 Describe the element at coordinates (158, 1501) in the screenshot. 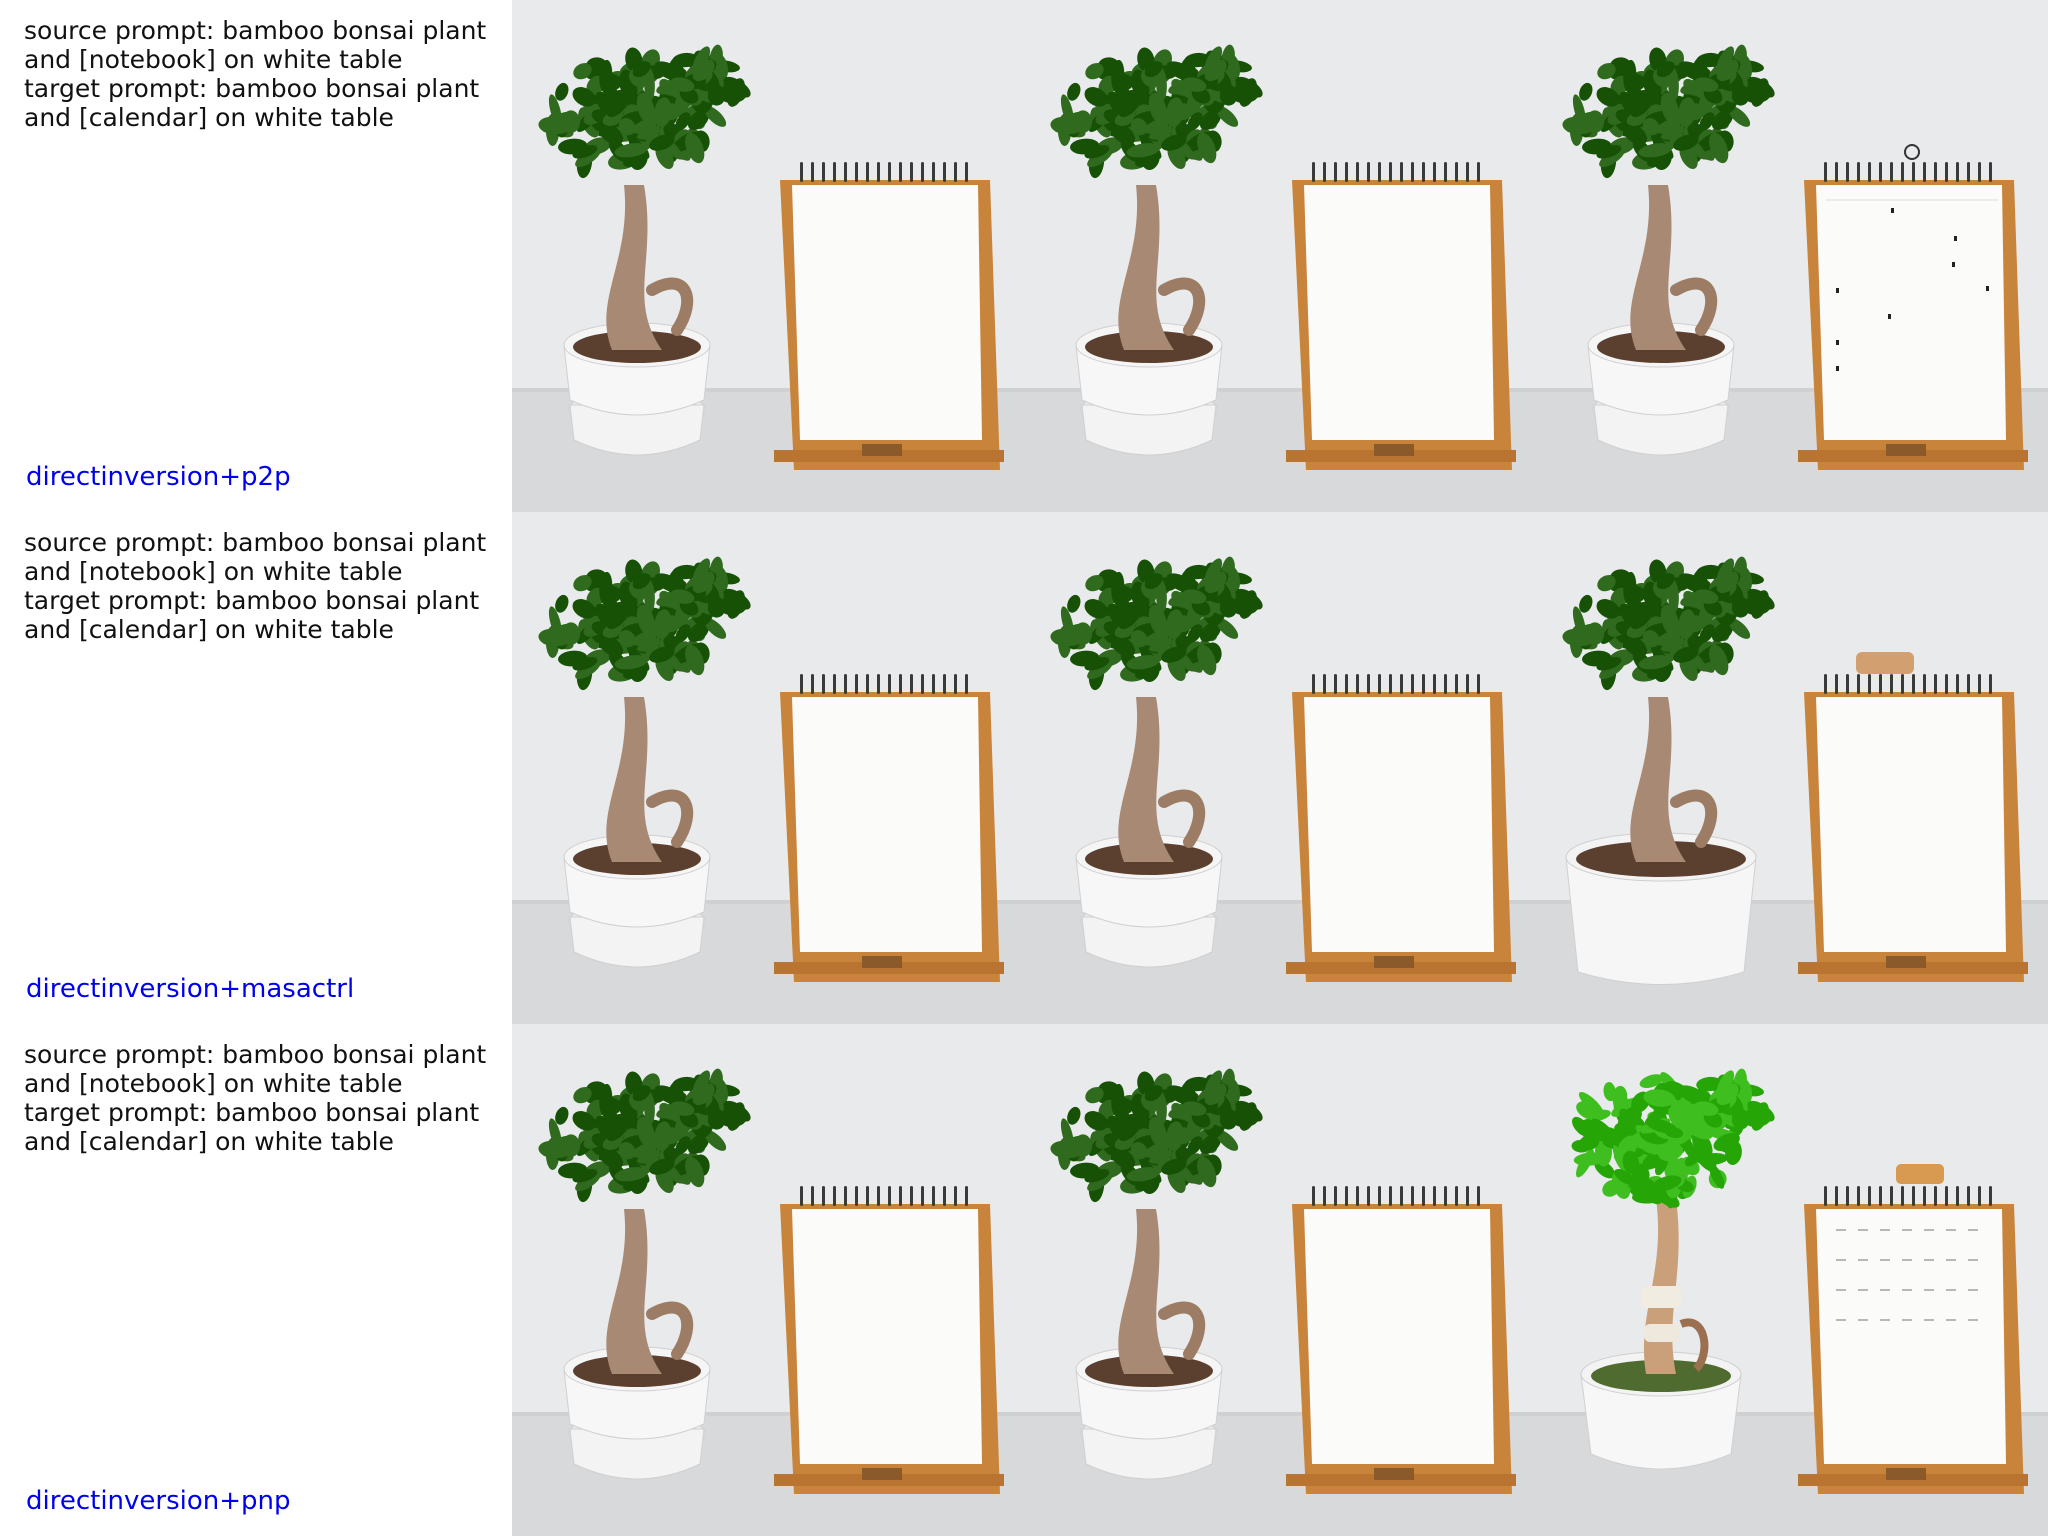

I see `method-label: directinversion+pnp` at that location.